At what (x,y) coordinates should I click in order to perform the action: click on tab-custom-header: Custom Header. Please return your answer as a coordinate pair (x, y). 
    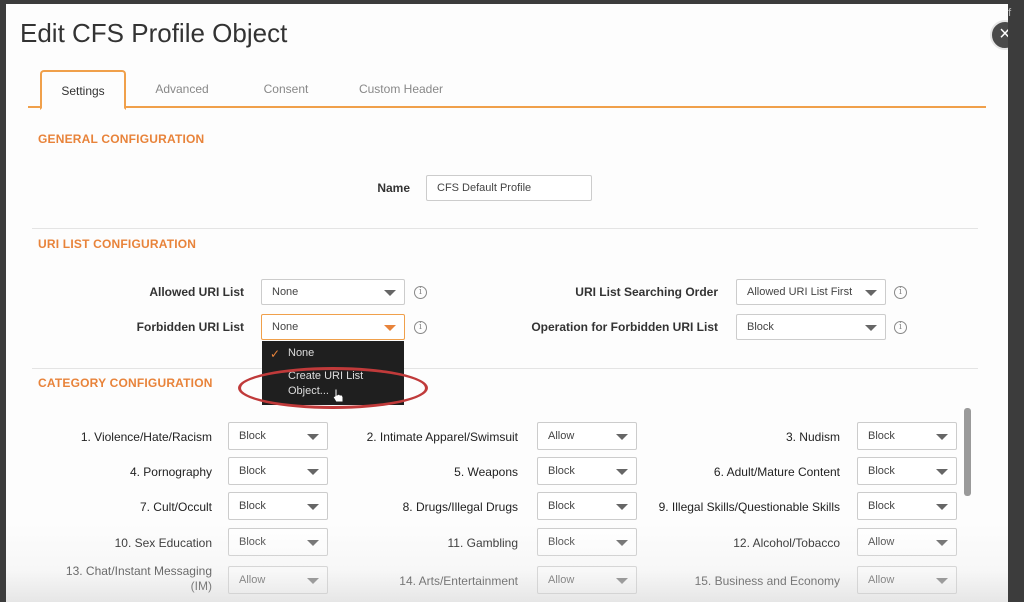
    Looking at the image, I should click on (401, 89).